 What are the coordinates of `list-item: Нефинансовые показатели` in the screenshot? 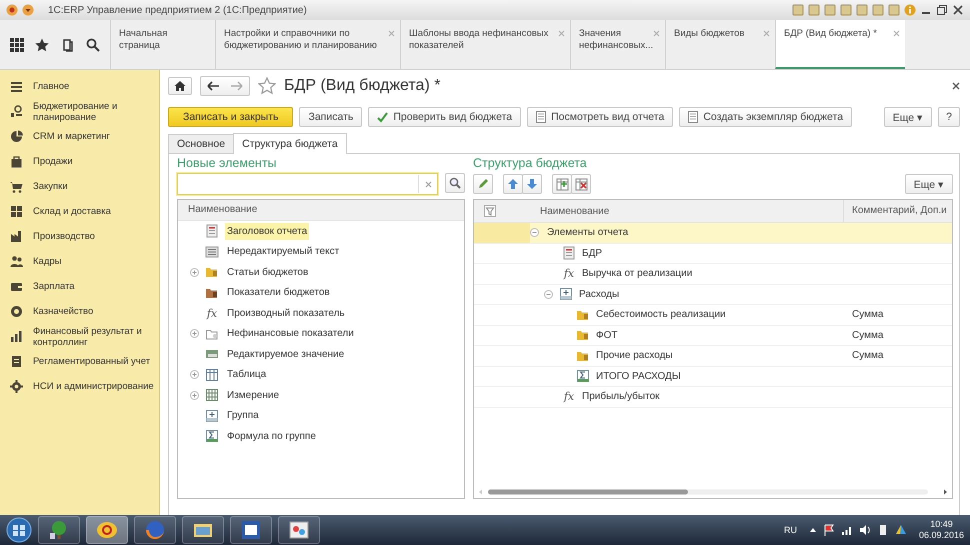 It's located at (290, 333).